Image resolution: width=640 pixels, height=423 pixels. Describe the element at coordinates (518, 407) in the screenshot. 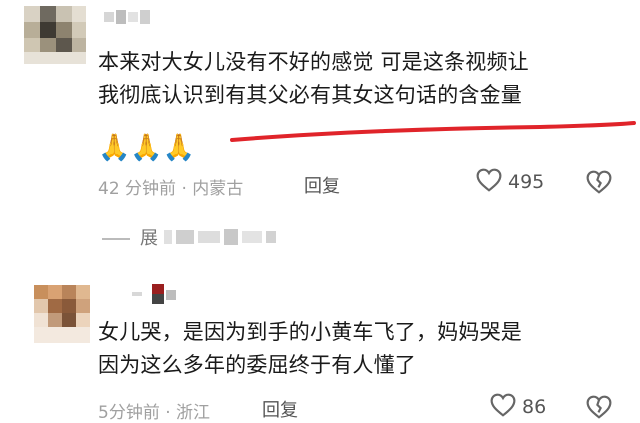

I see `like-button: 86` at that location.